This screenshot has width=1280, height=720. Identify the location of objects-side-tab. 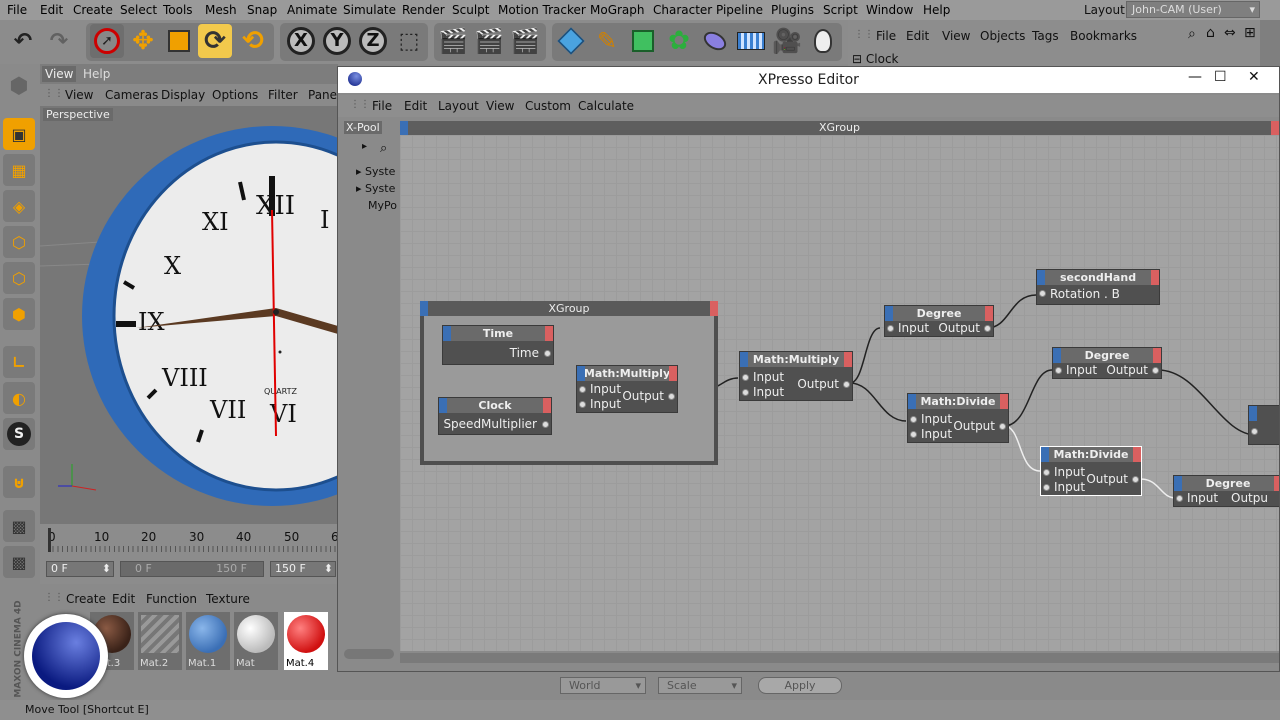
(1270, 44).